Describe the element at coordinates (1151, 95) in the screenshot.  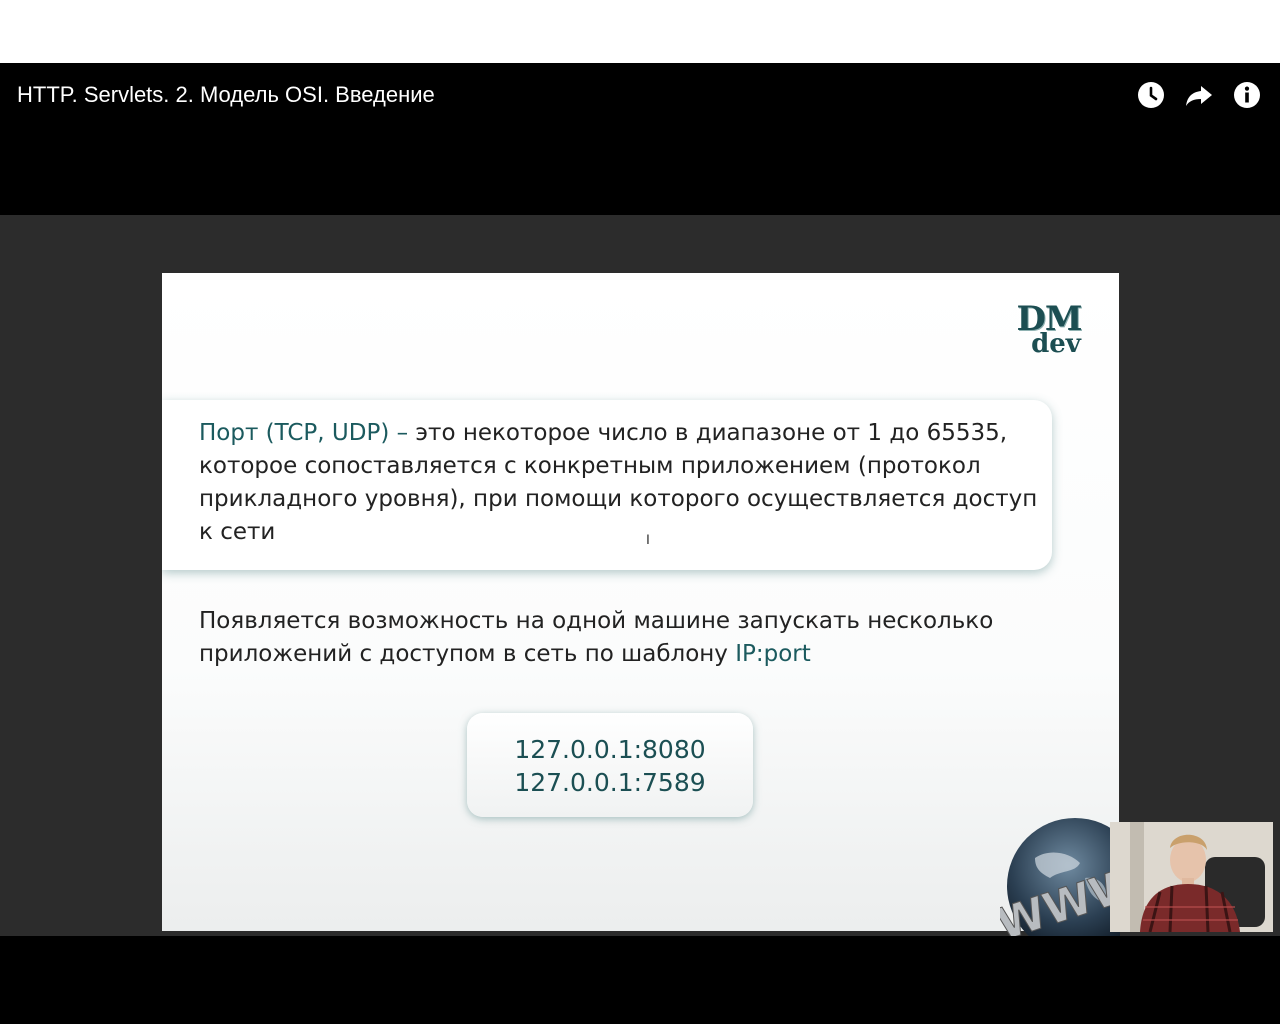
I see `watch-later-icon` at that location.